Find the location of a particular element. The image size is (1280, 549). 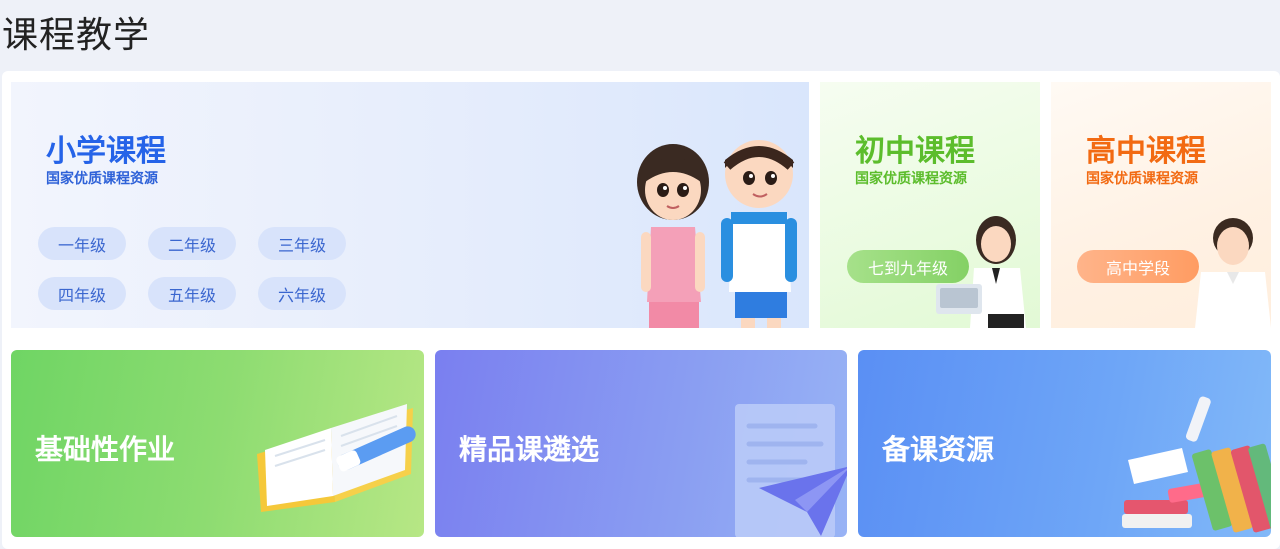

male-teacher-illustration is located at coordinates (1233, 273).